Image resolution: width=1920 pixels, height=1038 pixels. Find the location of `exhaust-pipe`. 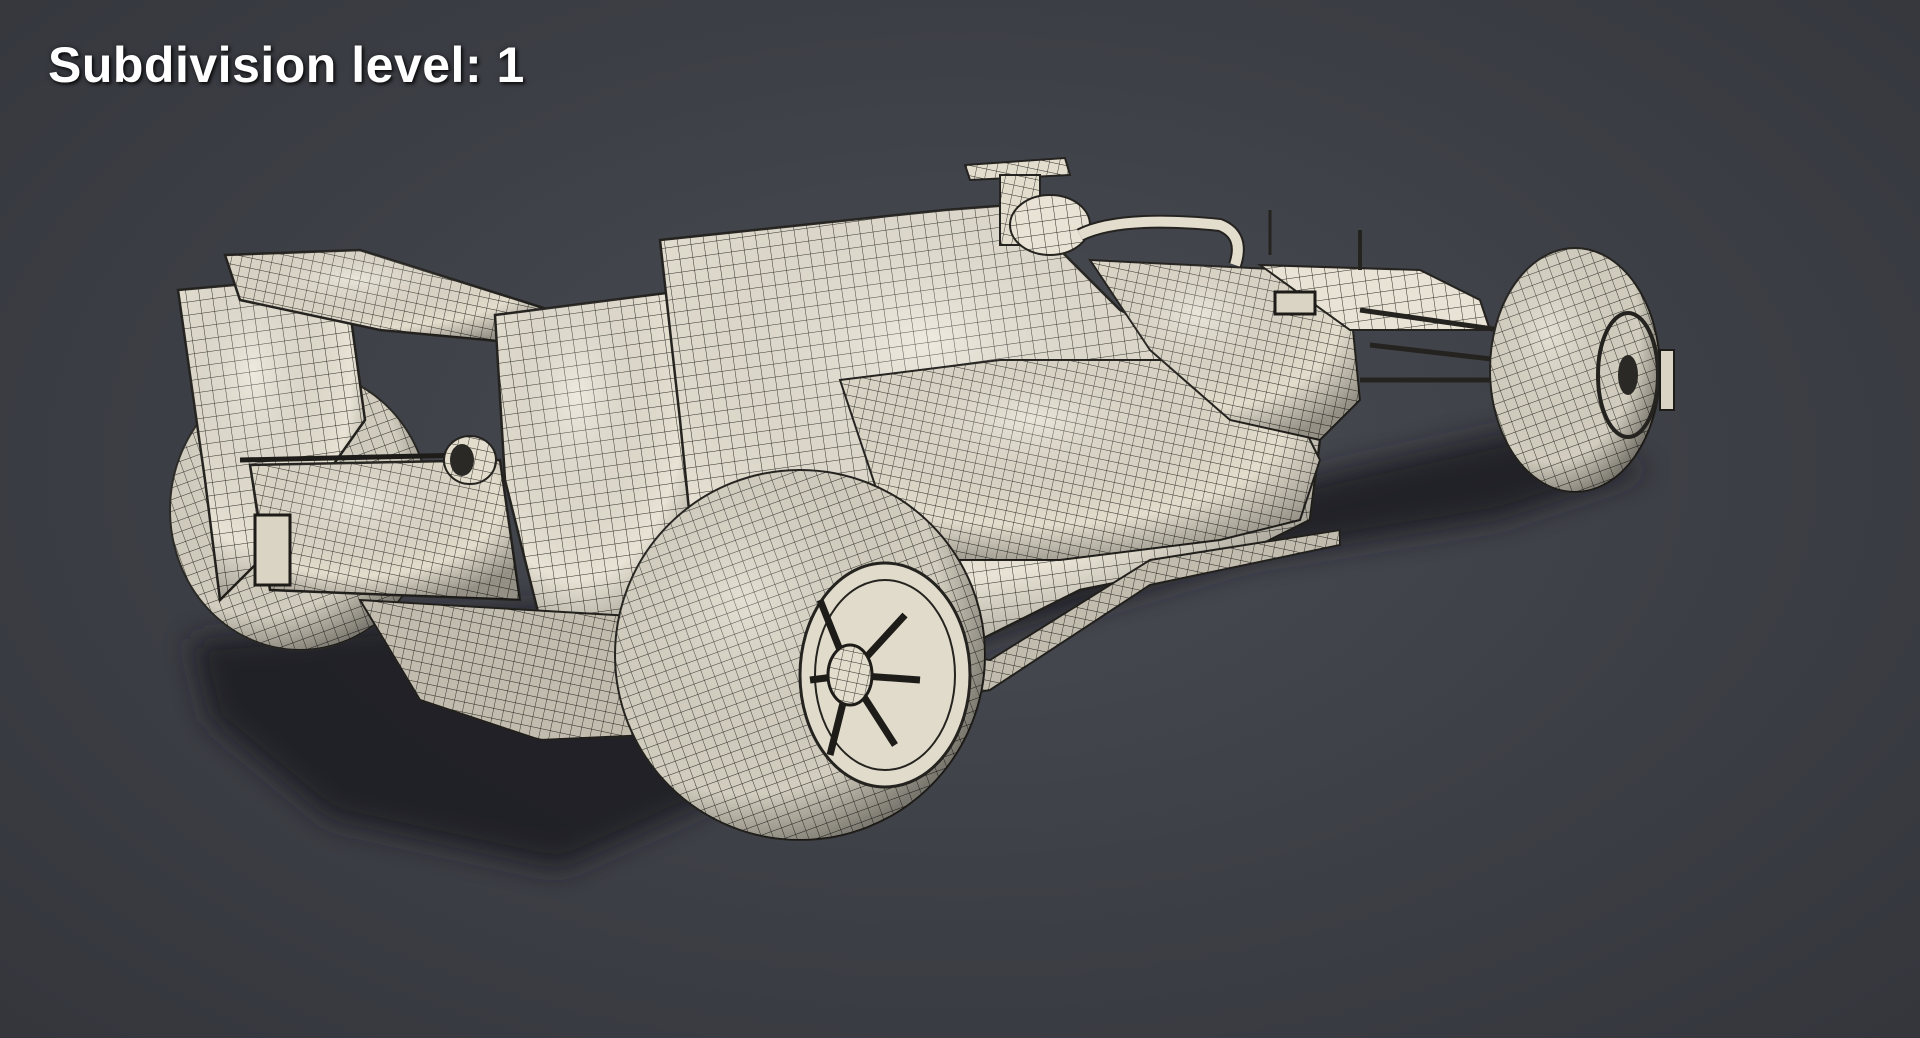

exhaust-pipe is located at coordinates (470, 460).